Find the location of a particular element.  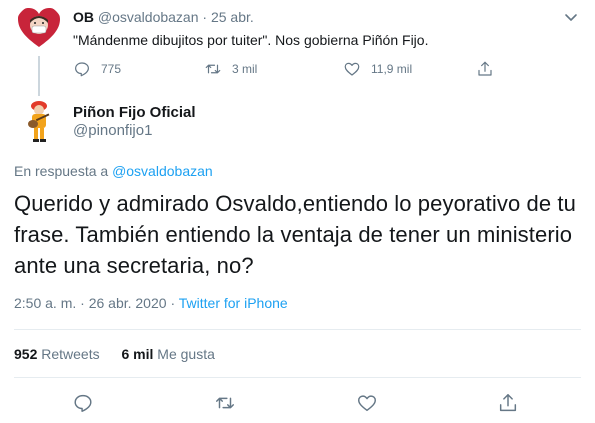

like-button is located at coordinates (368, 404).